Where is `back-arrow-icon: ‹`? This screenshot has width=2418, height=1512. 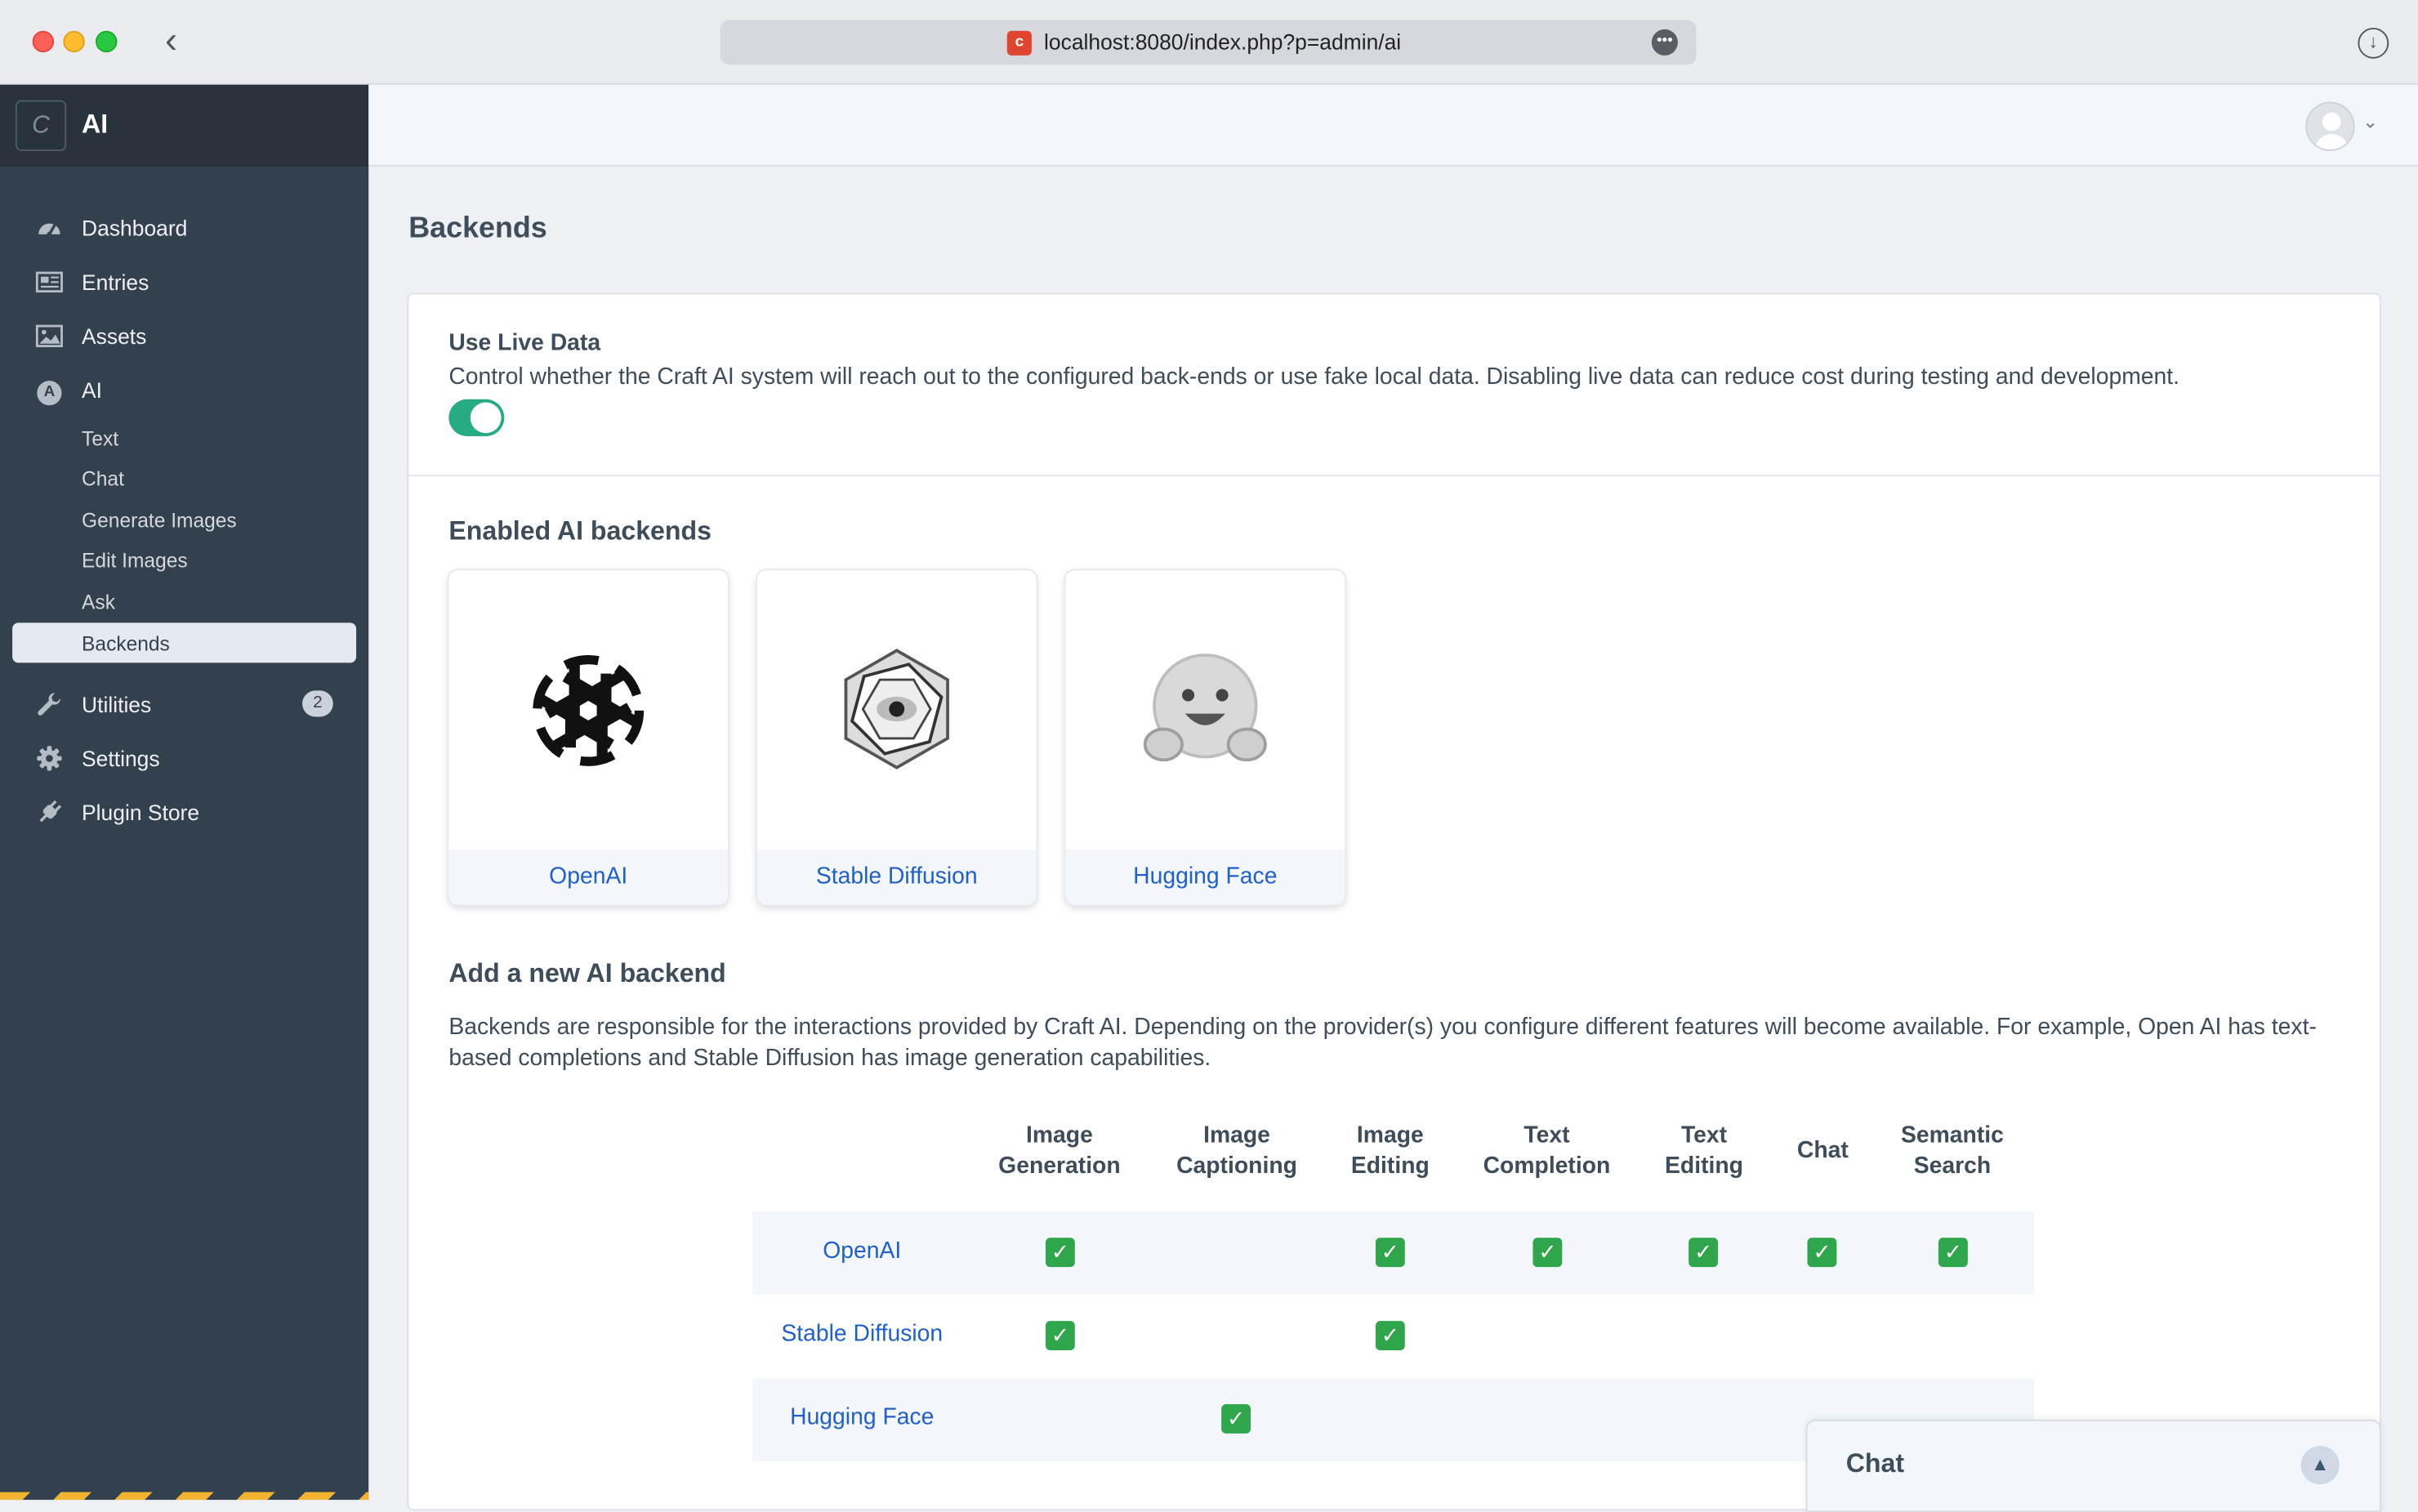
back-arrow-icon: ‹ is located at coordinates (171, 41).